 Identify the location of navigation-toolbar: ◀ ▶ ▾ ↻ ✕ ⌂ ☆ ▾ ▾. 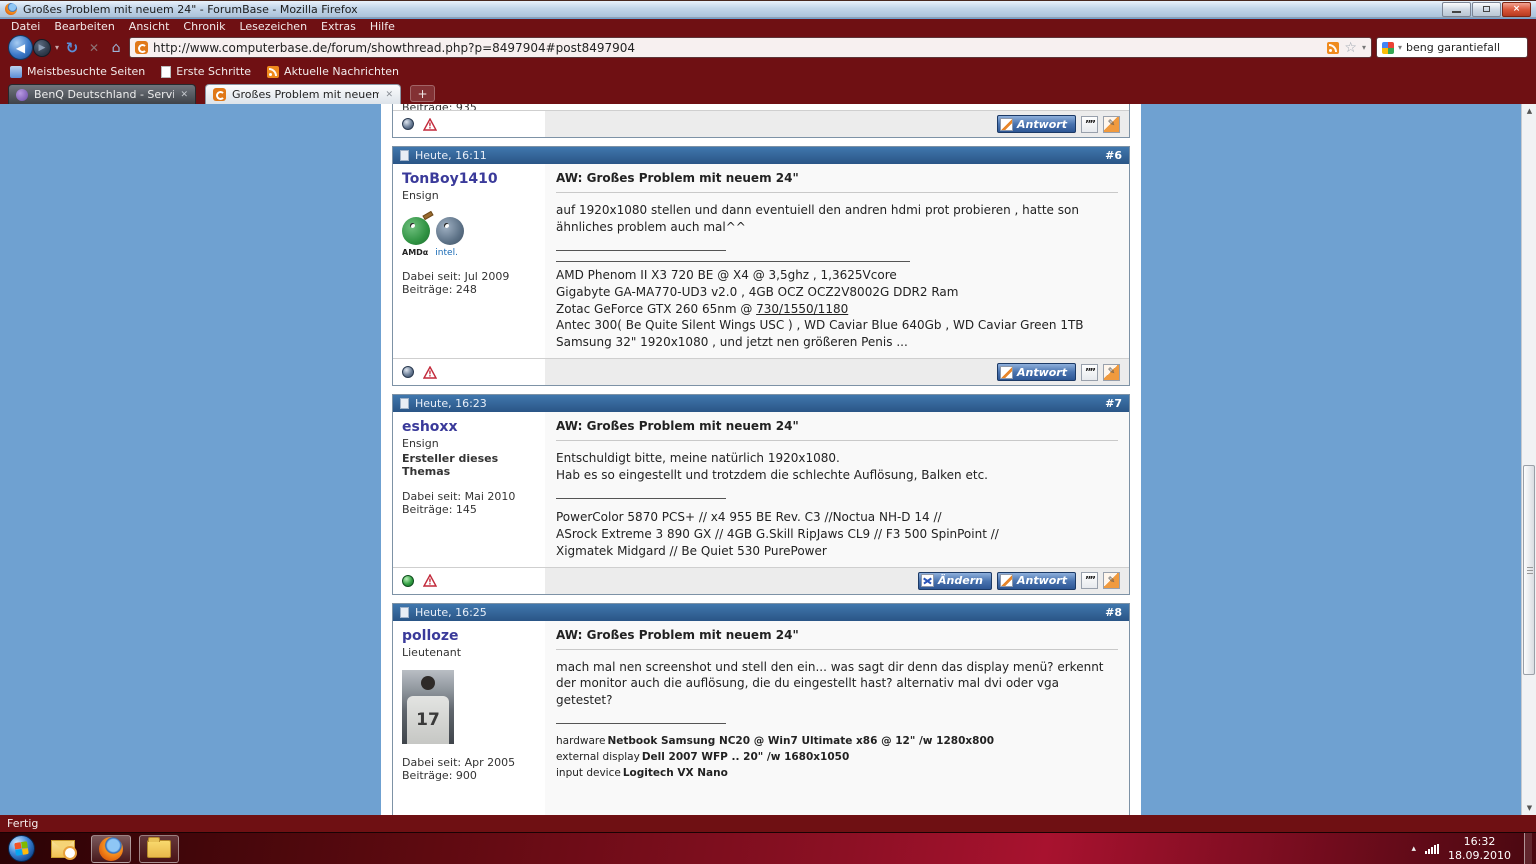
(768, 47).